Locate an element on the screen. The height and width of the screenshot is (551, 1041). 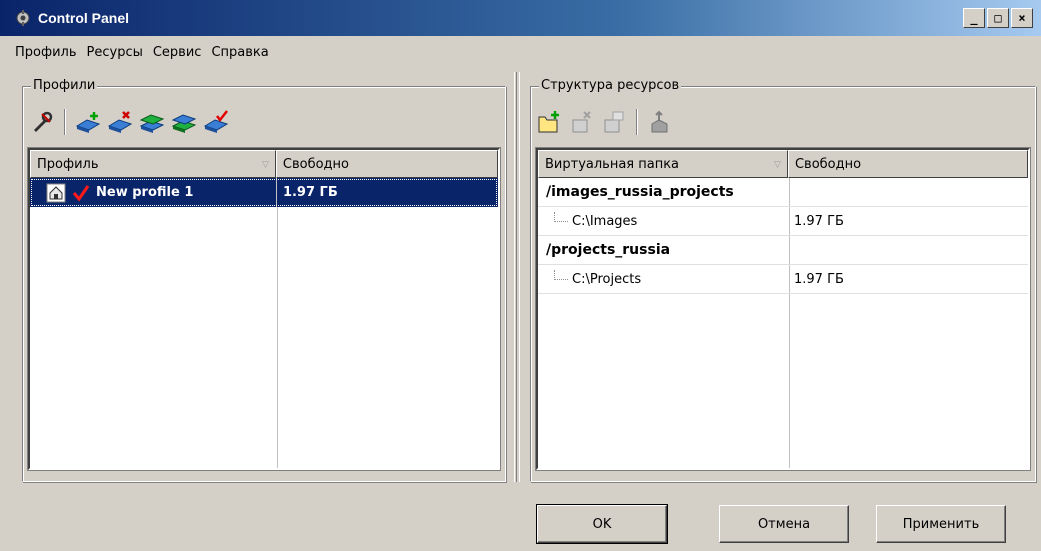
add-folder-icon is located at coordinates (550, 122).